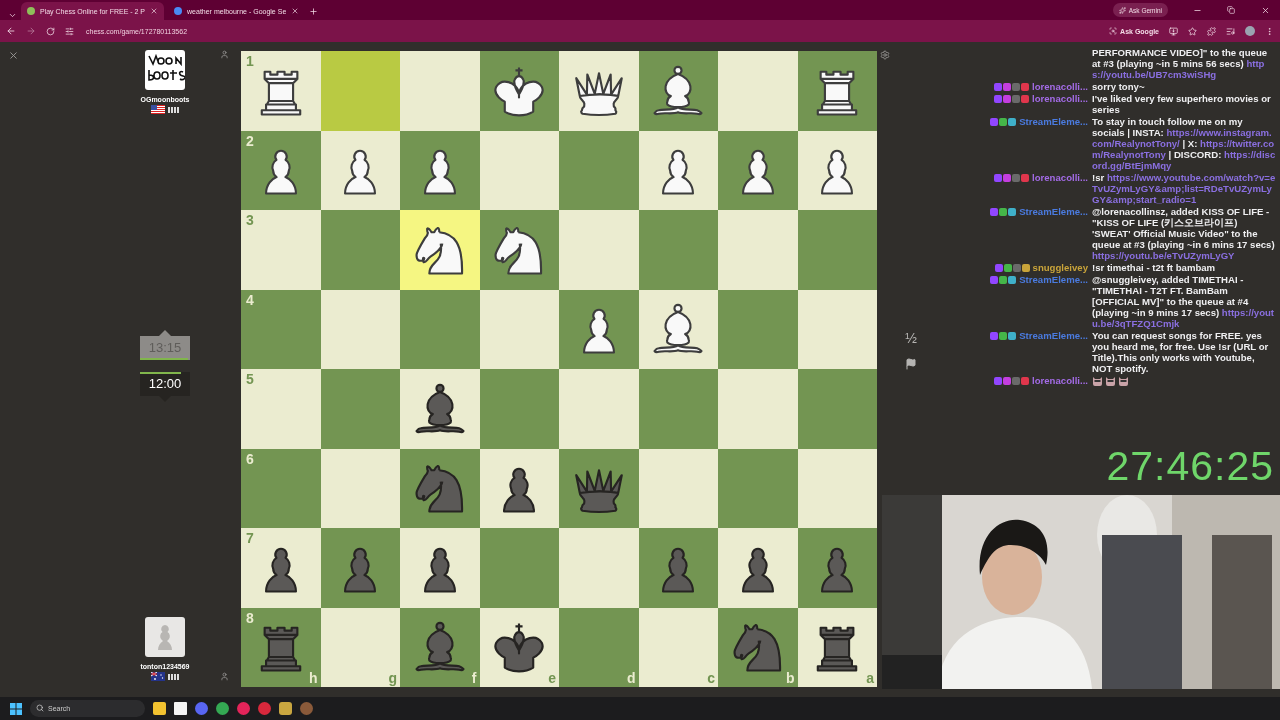  What do you see at coordinates (165, 637) in the screenshot?
I see `pawn-avatar-icon` at bounding box center [165, 637].